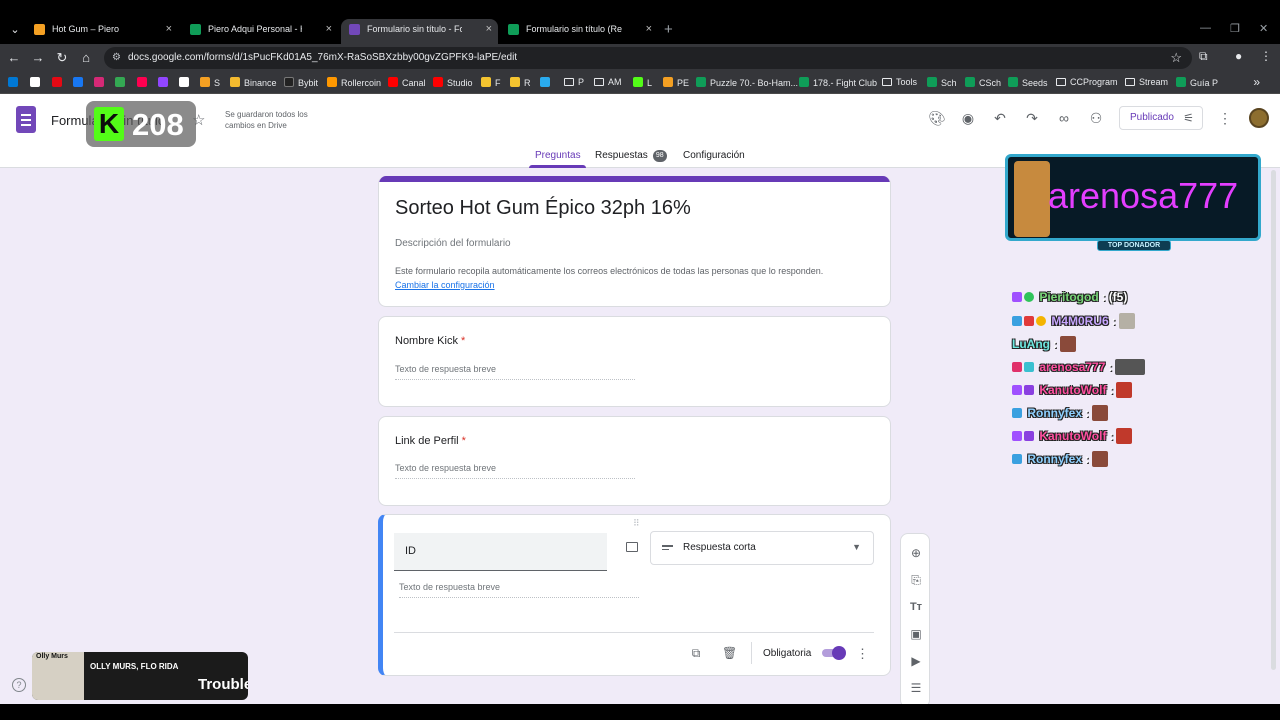 The height and width of the screenshot is (720, 1280). I want to click on bookmark-canal: Canal, so click(407, 82).